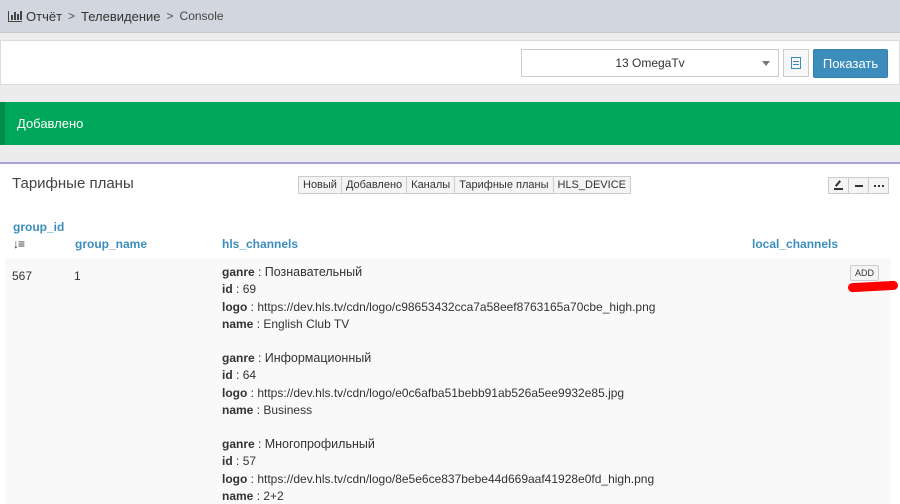  What do you see at coordinates (450, 62) in the screenshot?
I see `filter-panel: 13 OmegaTv Показать` at bounding box center [450, 62].